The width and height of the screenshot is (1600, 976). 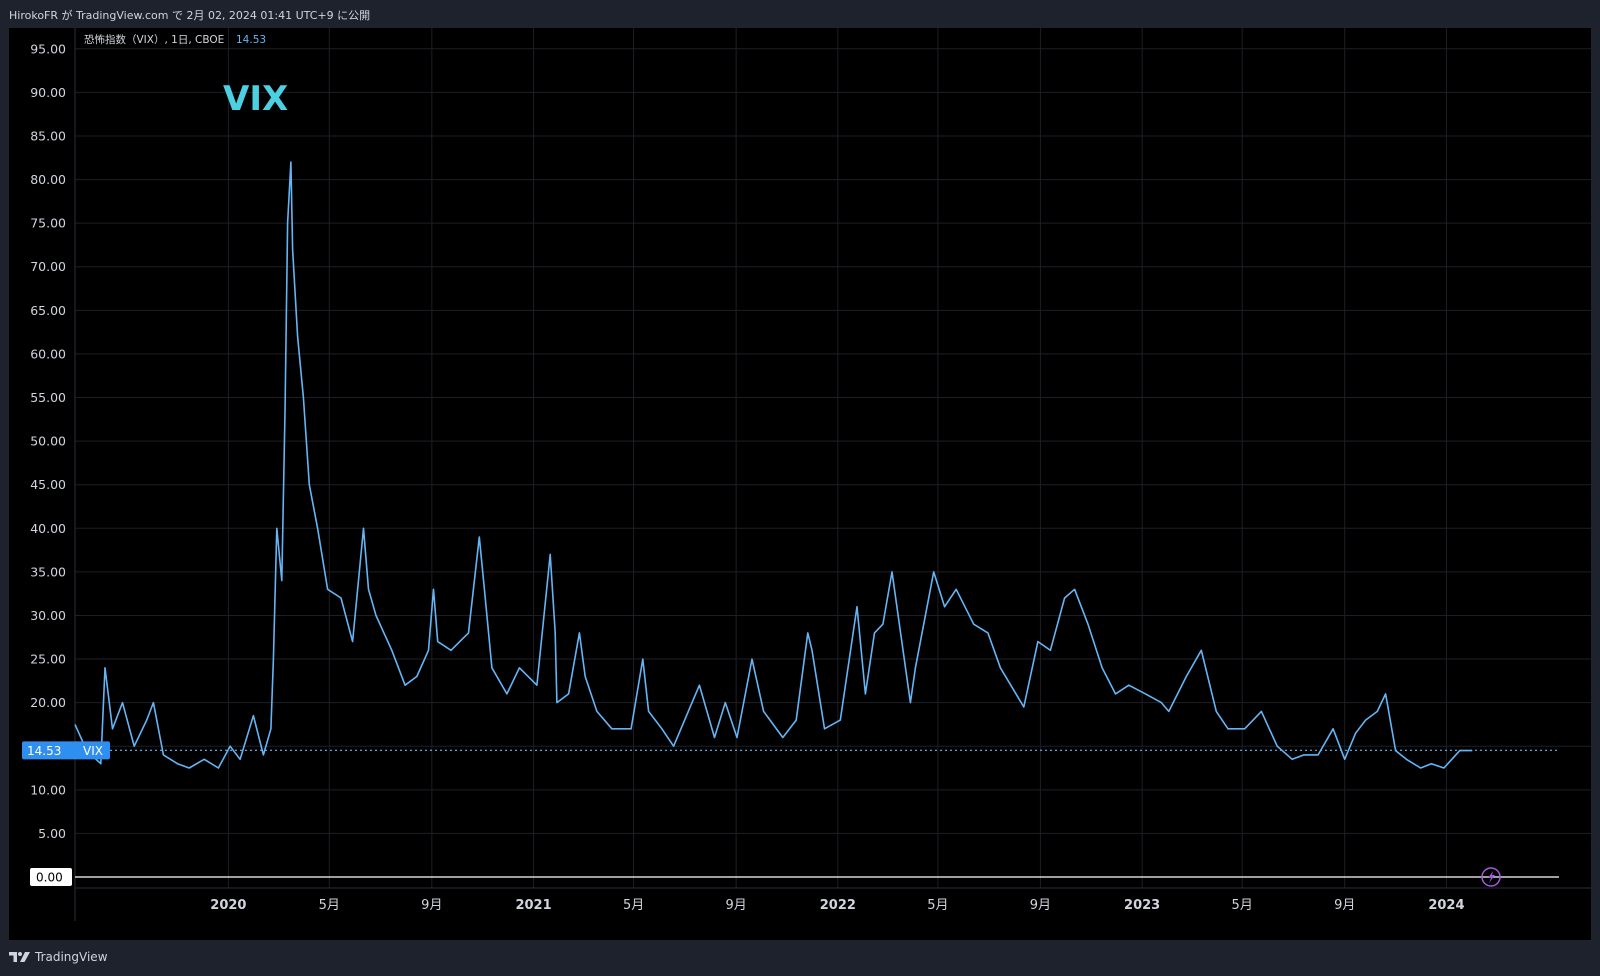 What do you see at coordinates (44, 751) in the screenshot?
I see `price-tag-value: 14.53` at bounding box center [44, 751].